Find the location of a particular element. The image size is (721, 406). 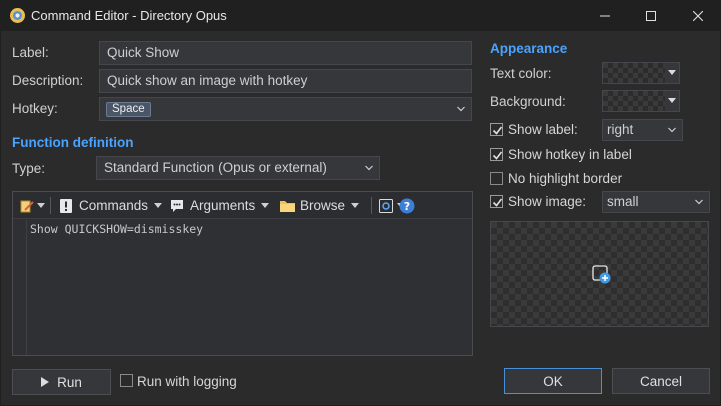

image-preview is located at coordinates (599, 274).